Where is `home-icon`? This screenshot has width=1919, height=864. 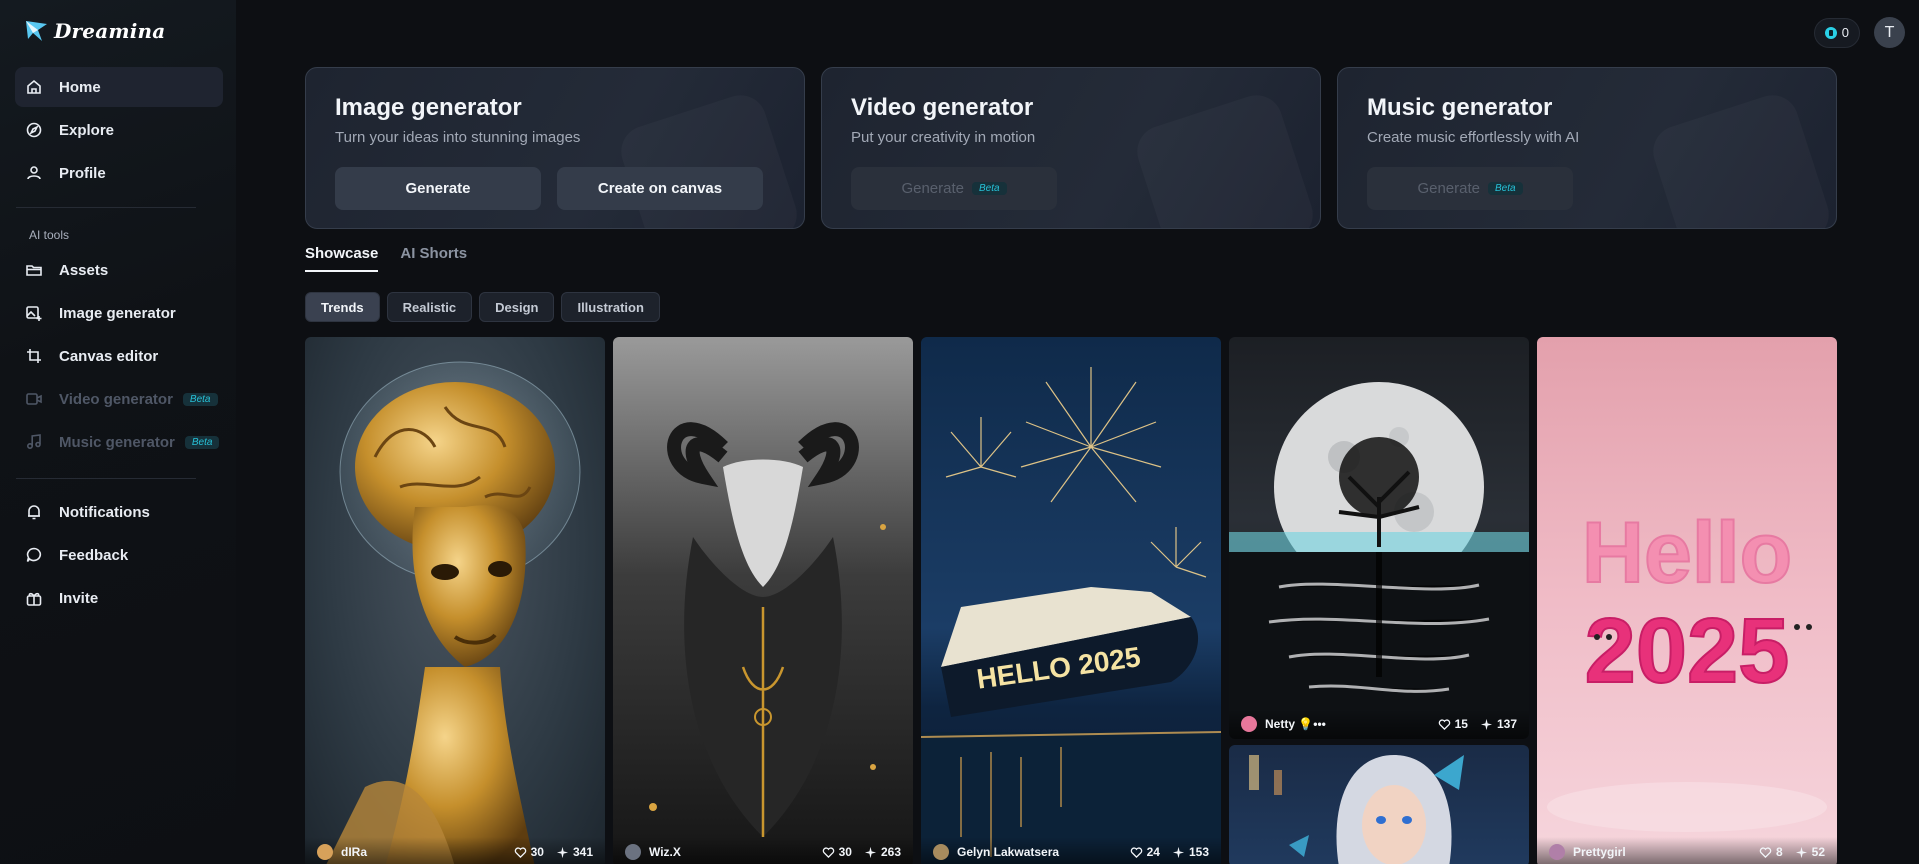 home-icon is located at coordinates (34, 87).